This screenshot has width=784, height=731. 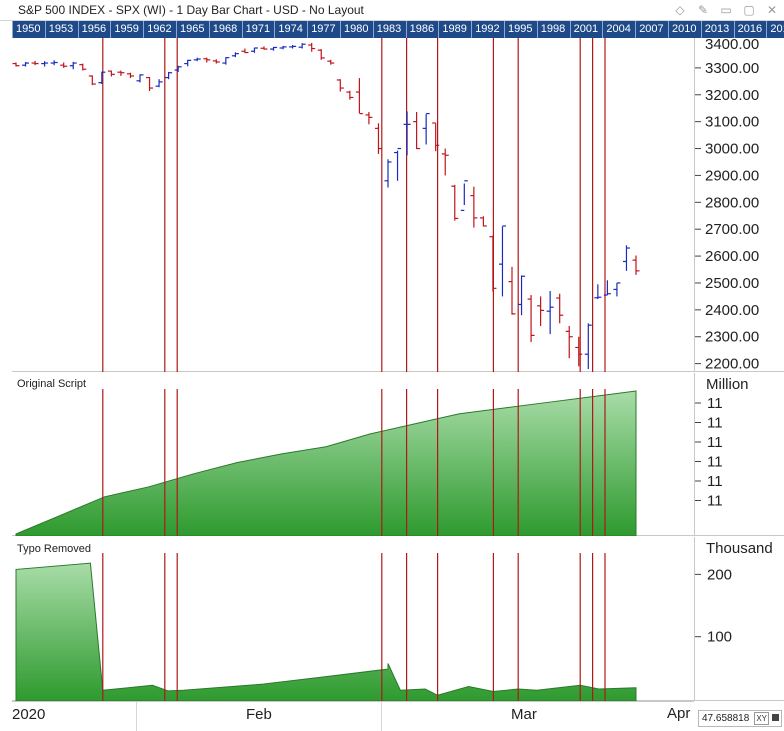 What do you see at coordinates (353, 716) in the screenshot?
I see `date-axis: 2020 Feb Mar` at bounding box center [353, 716].